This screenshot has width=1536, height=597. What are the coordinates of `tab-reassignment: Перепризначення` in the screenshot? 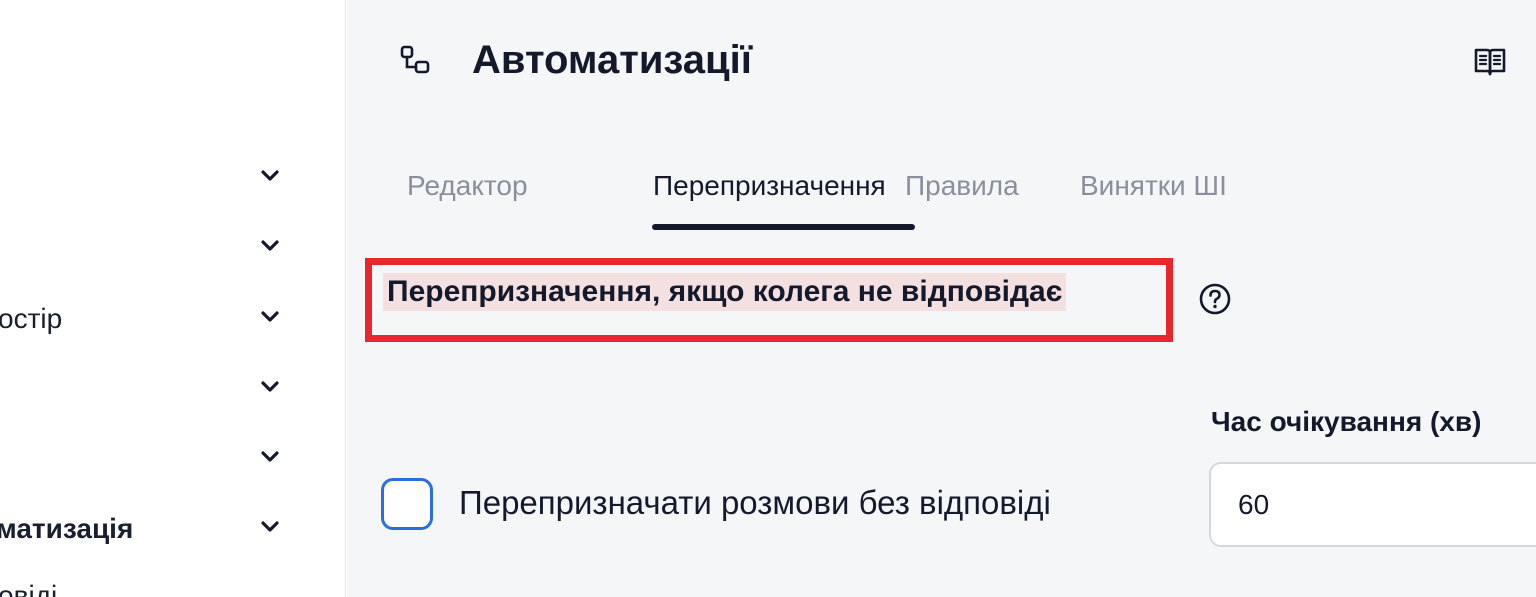 It's located at (769, 186).